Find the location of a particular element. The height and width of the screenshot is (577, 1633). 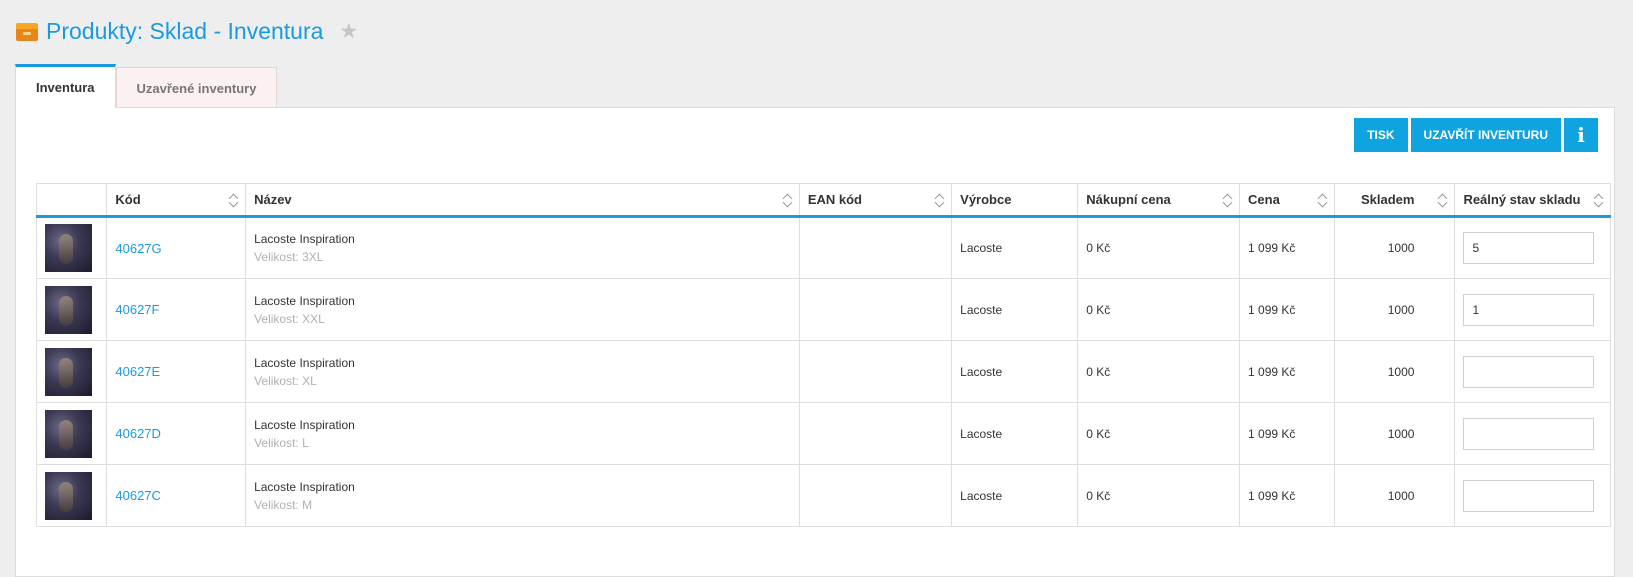

close-inventory-button: UZAVŘÍT INVENTURU is located at coordinates (1485, 135).